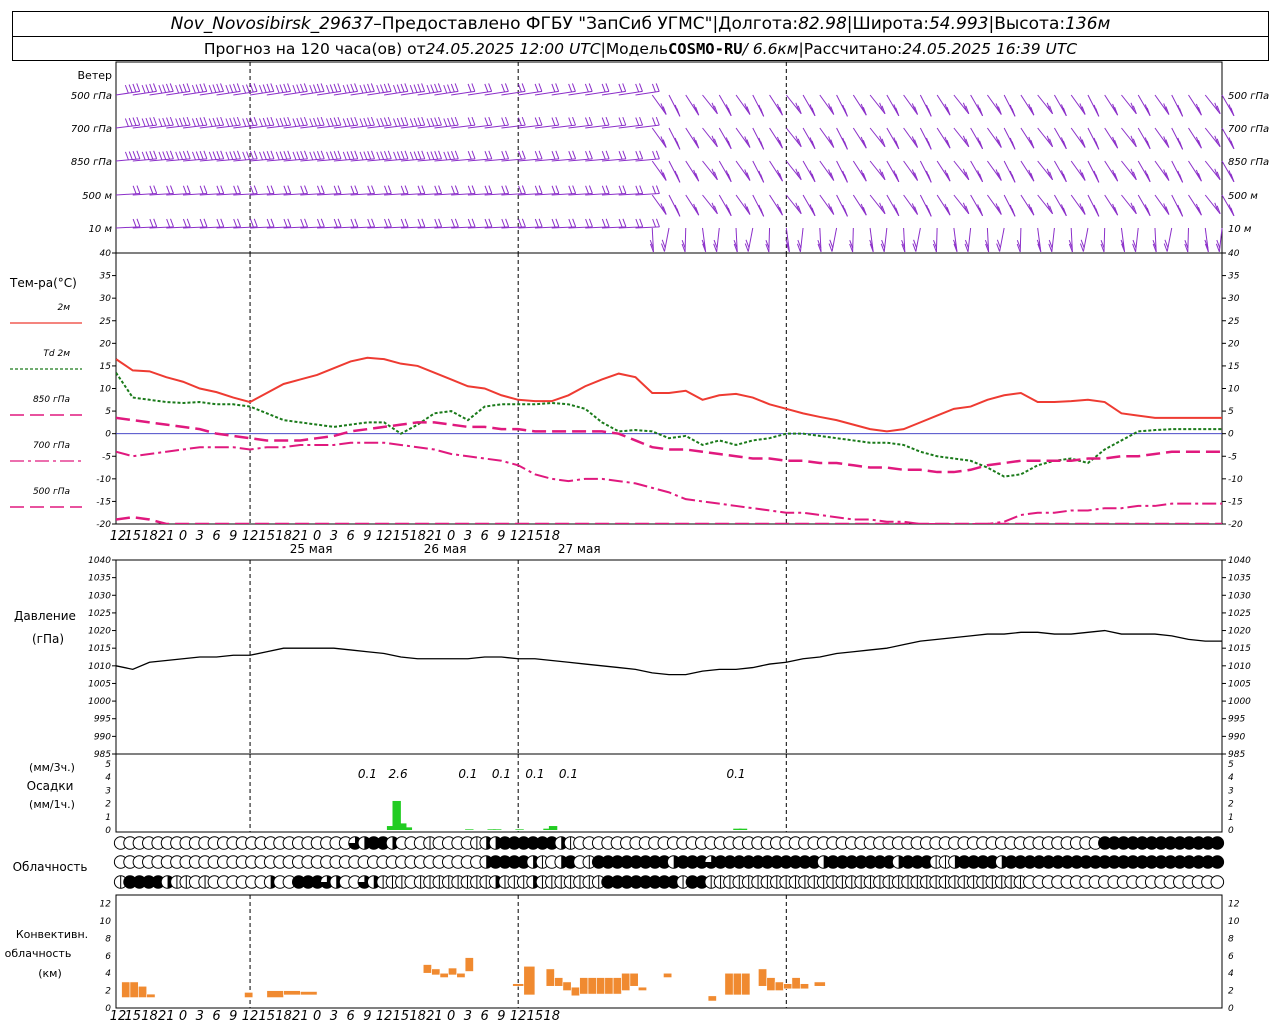 This screenshot has height=1024, width=1280. What do you see at coordinates (1239, 561) in the screenshot?
I see `pressure-tick-label: 1040` at bounding box center [1239, 561].